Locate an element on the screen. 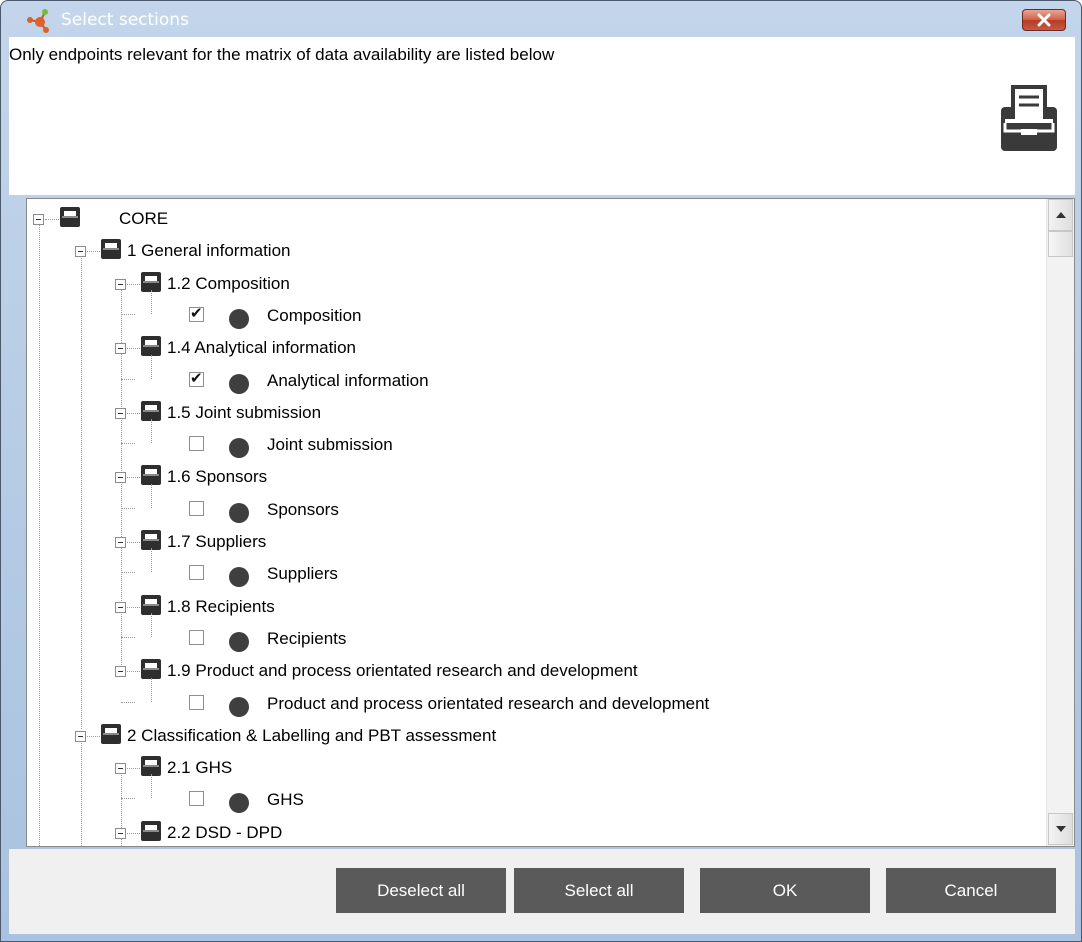  tree-folder-label: 2.1 GHS is located at coordinates (200, 768).